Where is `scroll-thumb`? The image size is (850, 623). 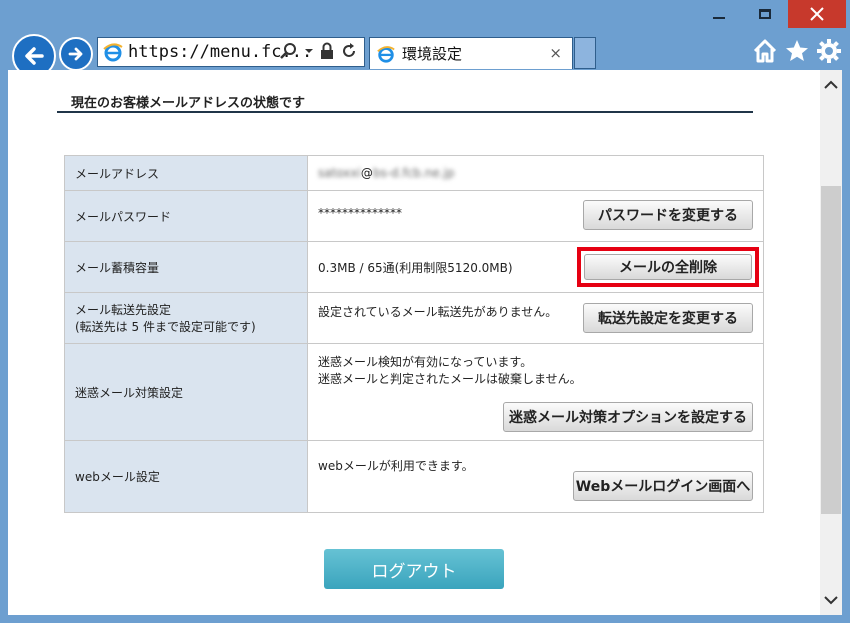
scroll-thumb is located at coordinates (831, 350).